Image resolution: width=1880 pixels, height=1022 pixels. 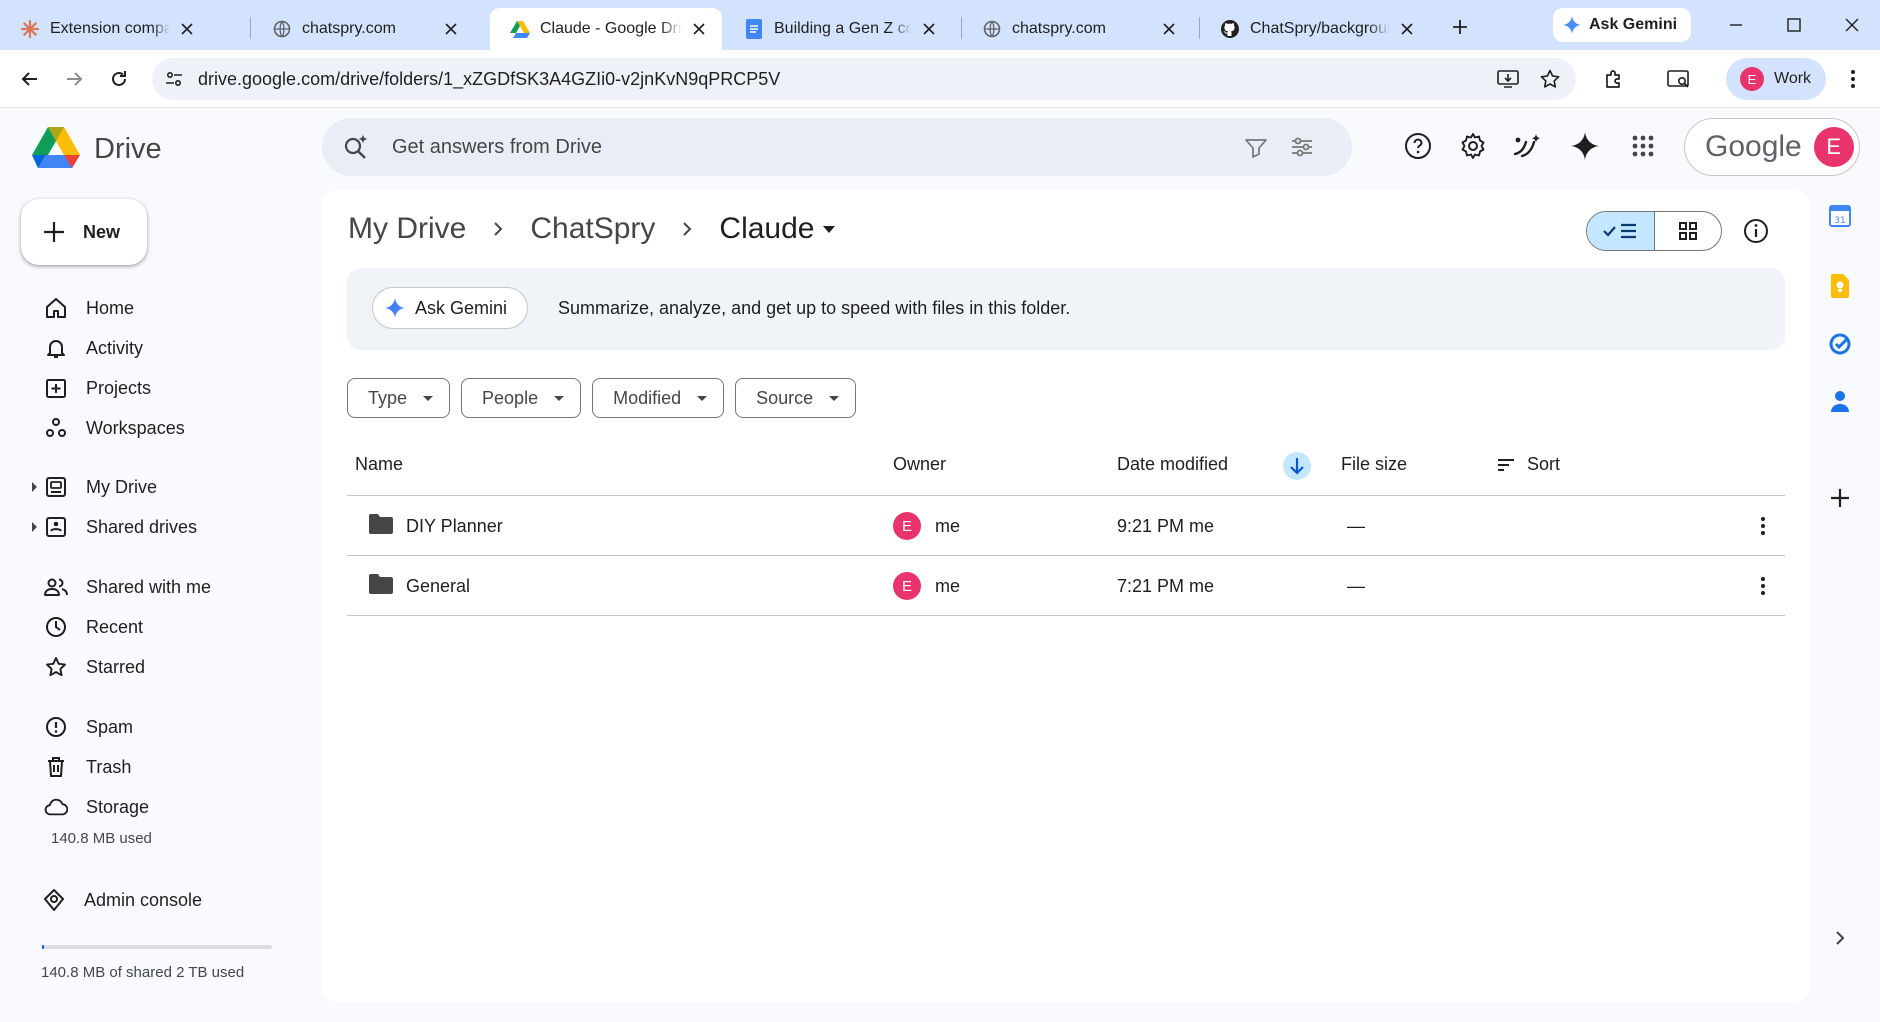 I want to click on extensions-icon, so click(x=1614, y=79).